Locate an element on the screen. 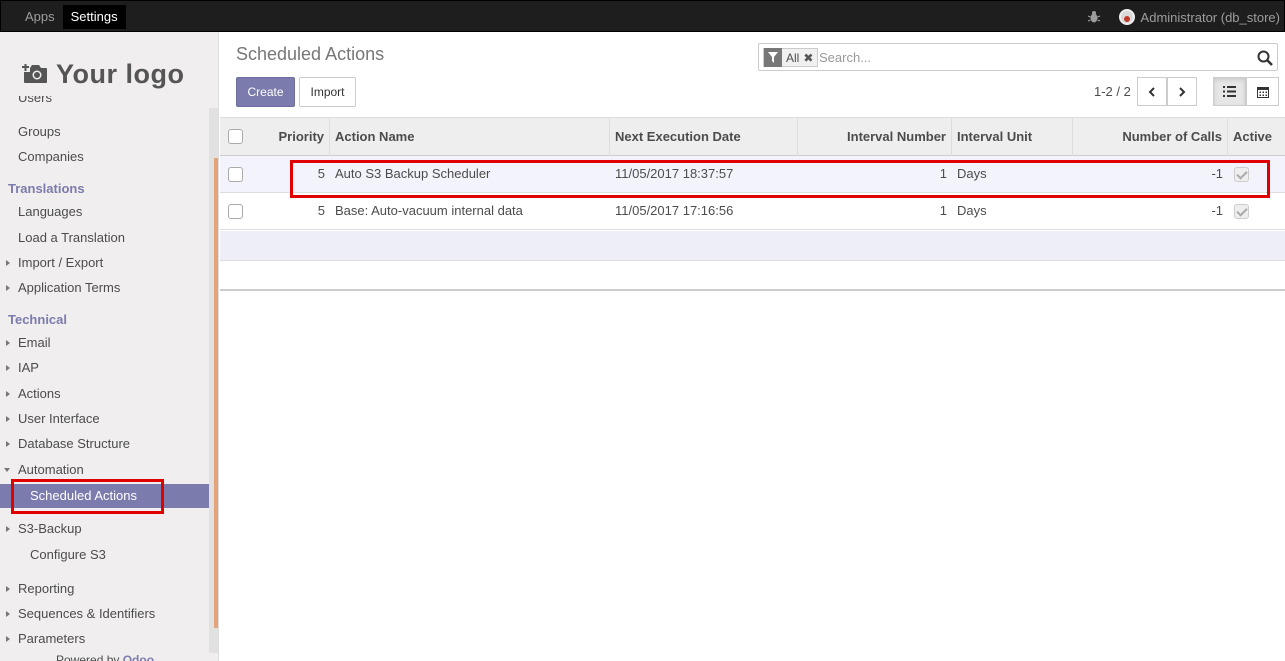  list-view-button is located at coordinates (1229, 91).